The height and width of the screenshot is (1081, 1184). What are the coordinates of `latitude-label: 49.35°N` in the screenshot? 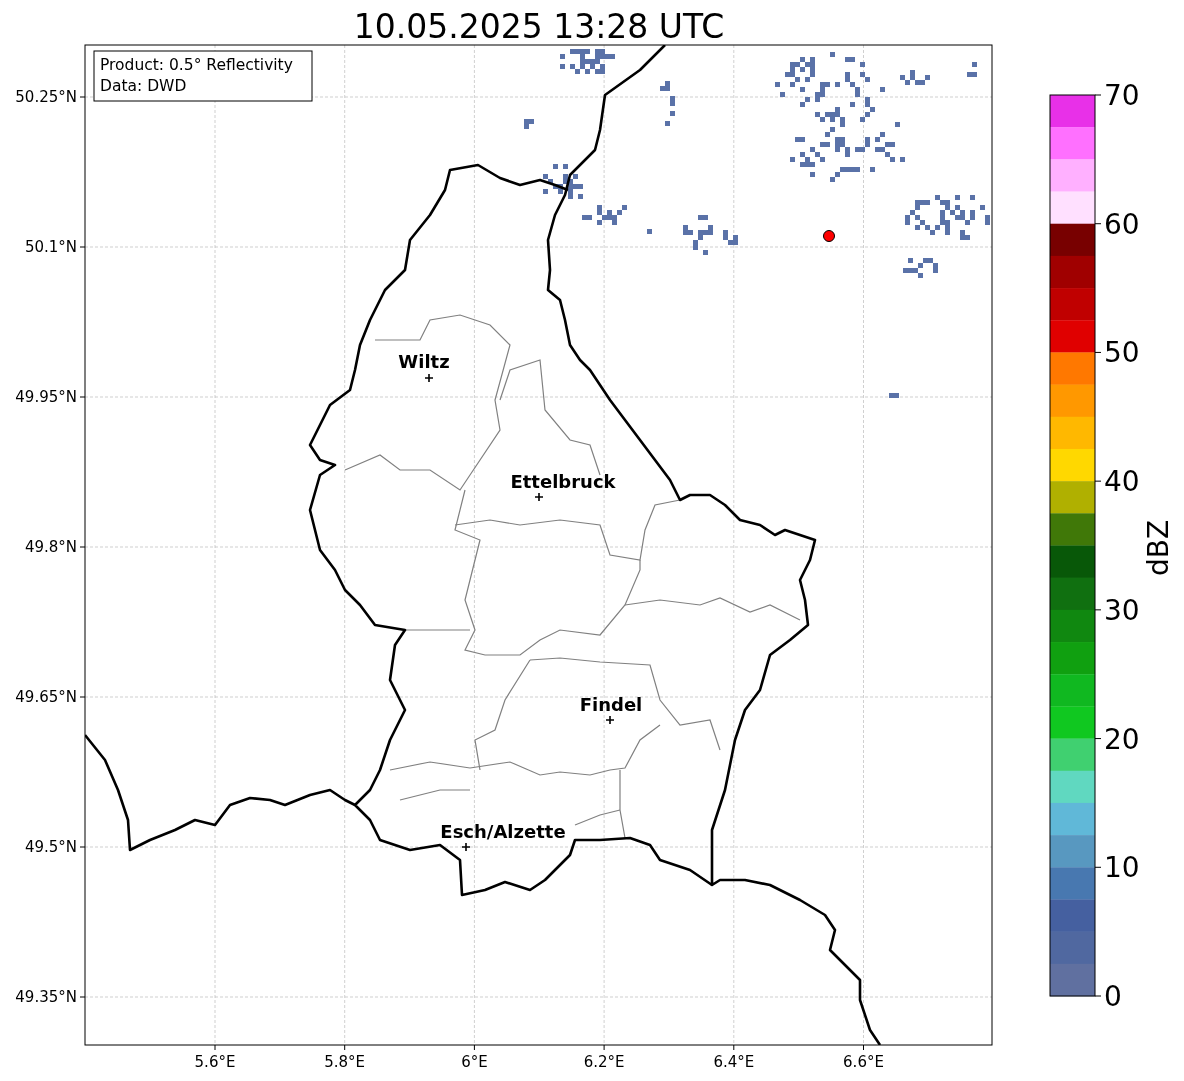 It's located at (46, 997).